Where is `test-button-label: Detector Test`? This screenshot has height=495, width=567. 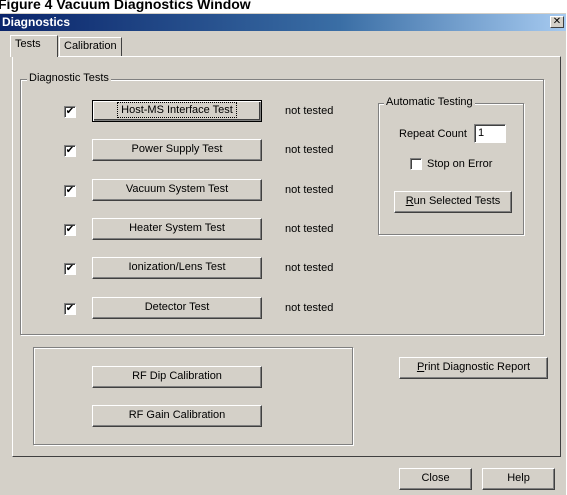 test-button-label: Detector Test is located at coordinates (177, 307).